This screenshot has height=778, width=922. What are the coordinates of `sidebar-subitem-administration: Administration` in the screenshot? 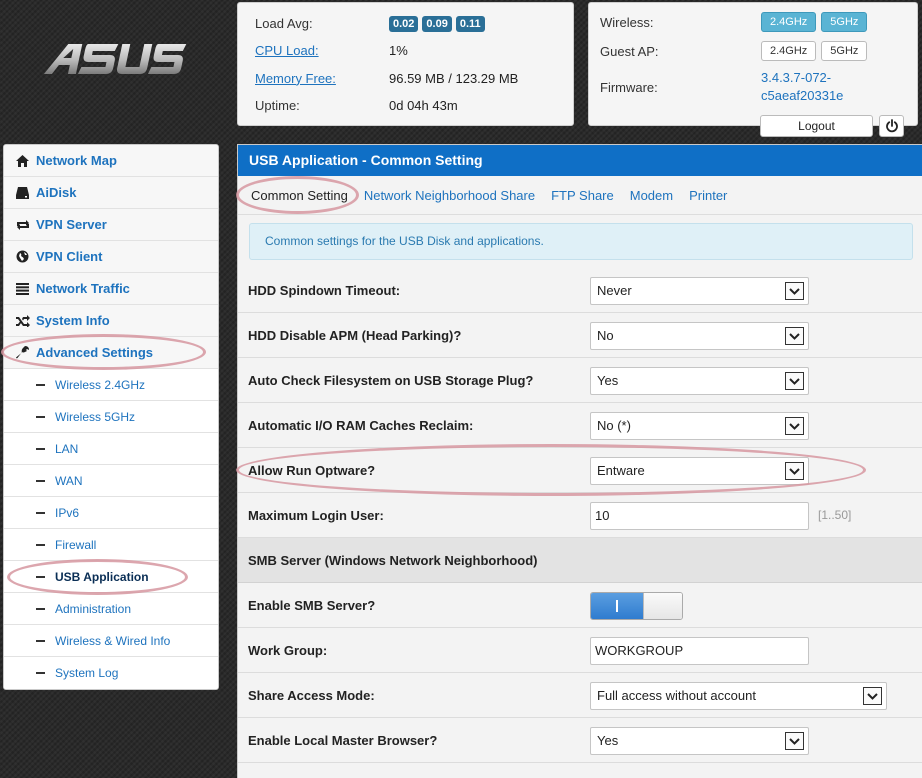 It's located at (111, 609).